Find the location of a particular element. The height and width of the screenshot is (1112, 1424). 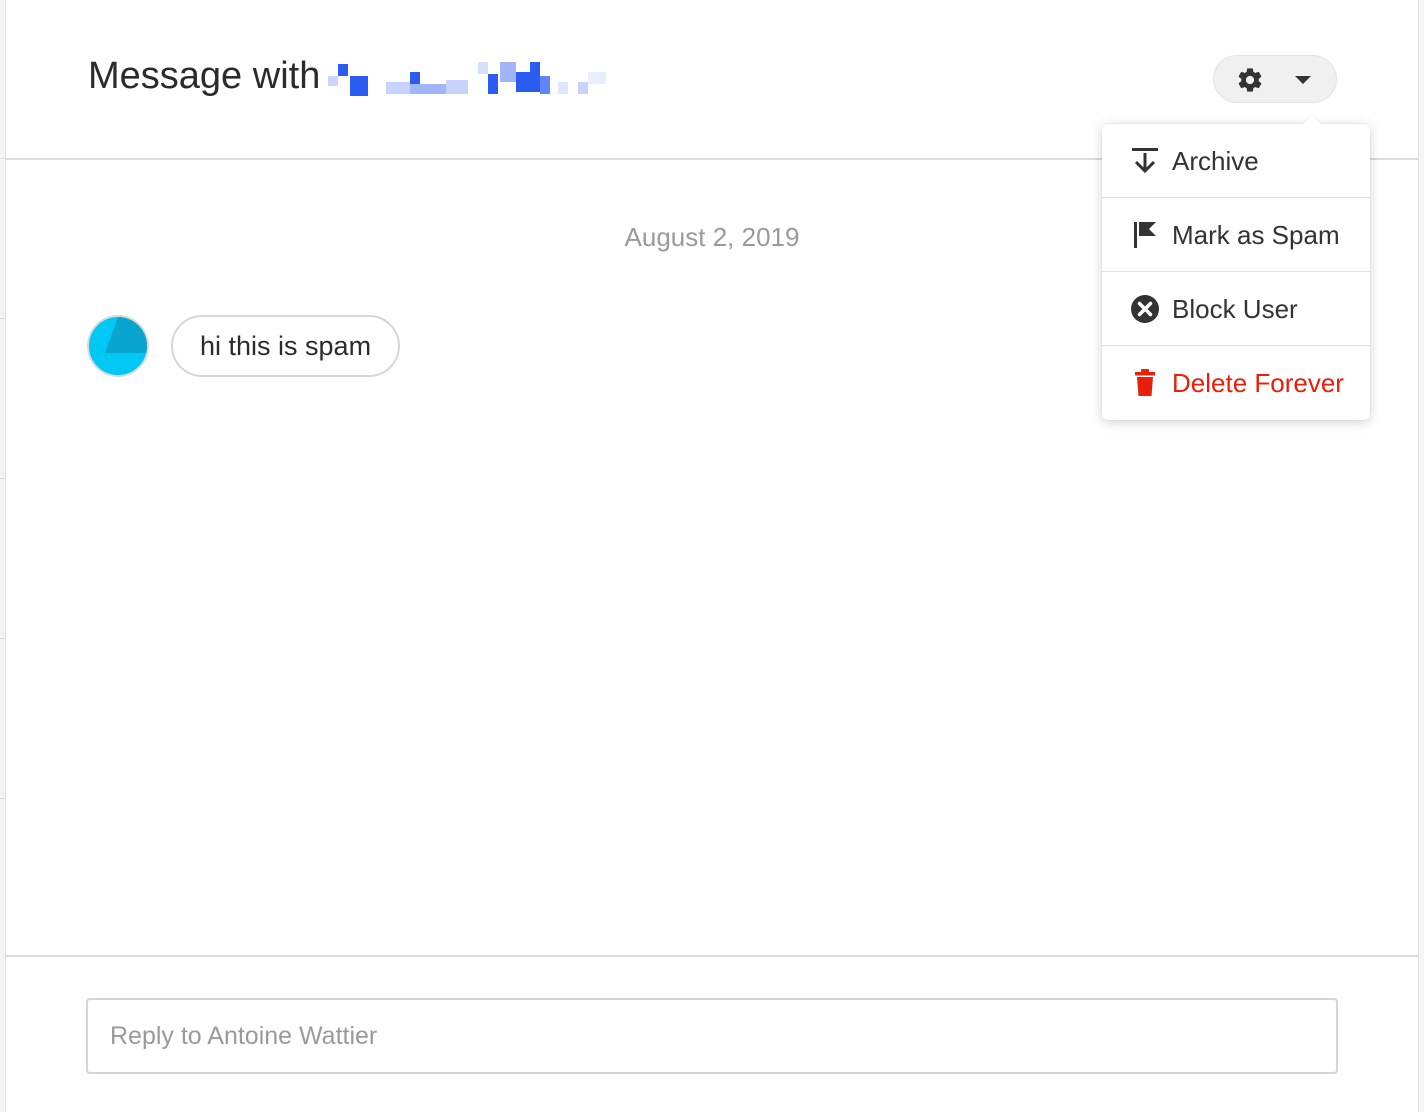

flag-icon is located at coordinates (1145, 235).